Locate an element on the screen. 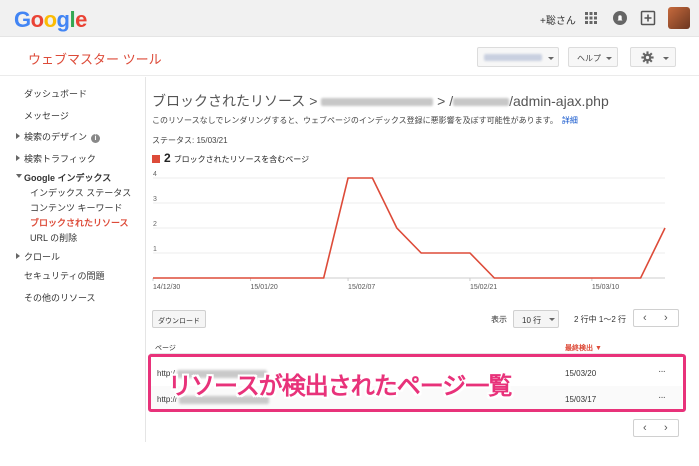  detail-link: 詳細 is located at coordinates (570, 120).